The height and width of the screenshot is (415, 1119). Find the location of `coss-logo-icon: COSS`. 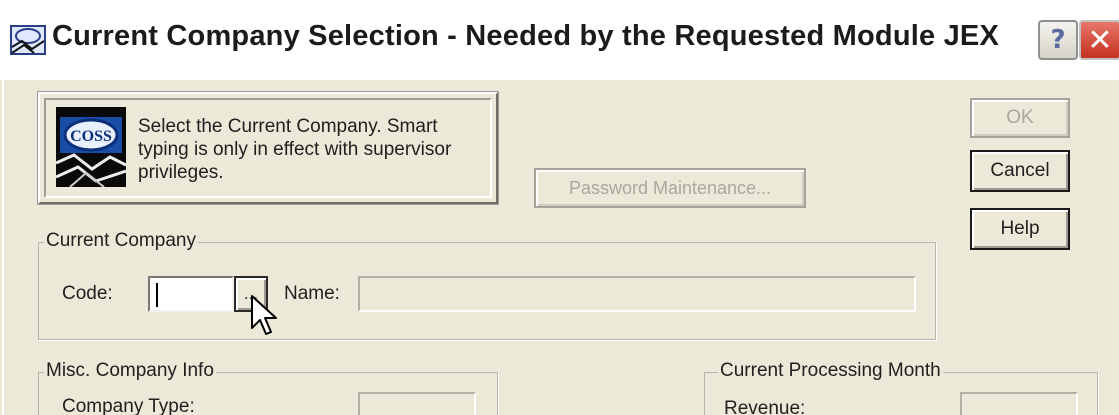

coss-logo-icon: COSS is located at coordinates (91, 147).